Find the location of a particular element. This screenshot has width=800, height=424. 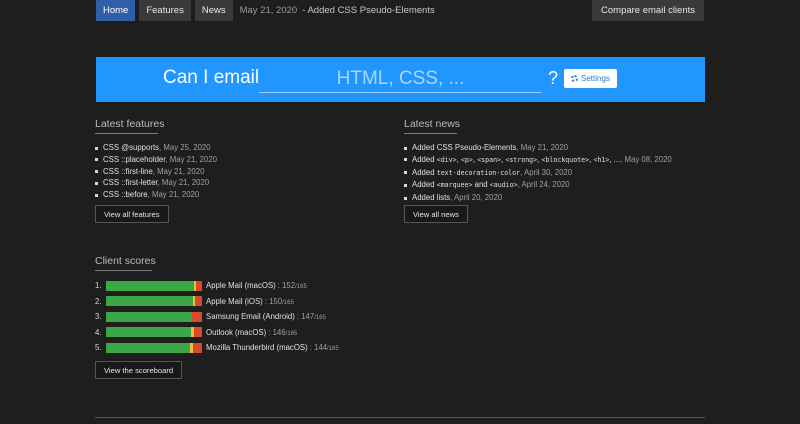

feature-list-item: CSS @supports, May 25, 2020 is located at coordinates (156, 148).